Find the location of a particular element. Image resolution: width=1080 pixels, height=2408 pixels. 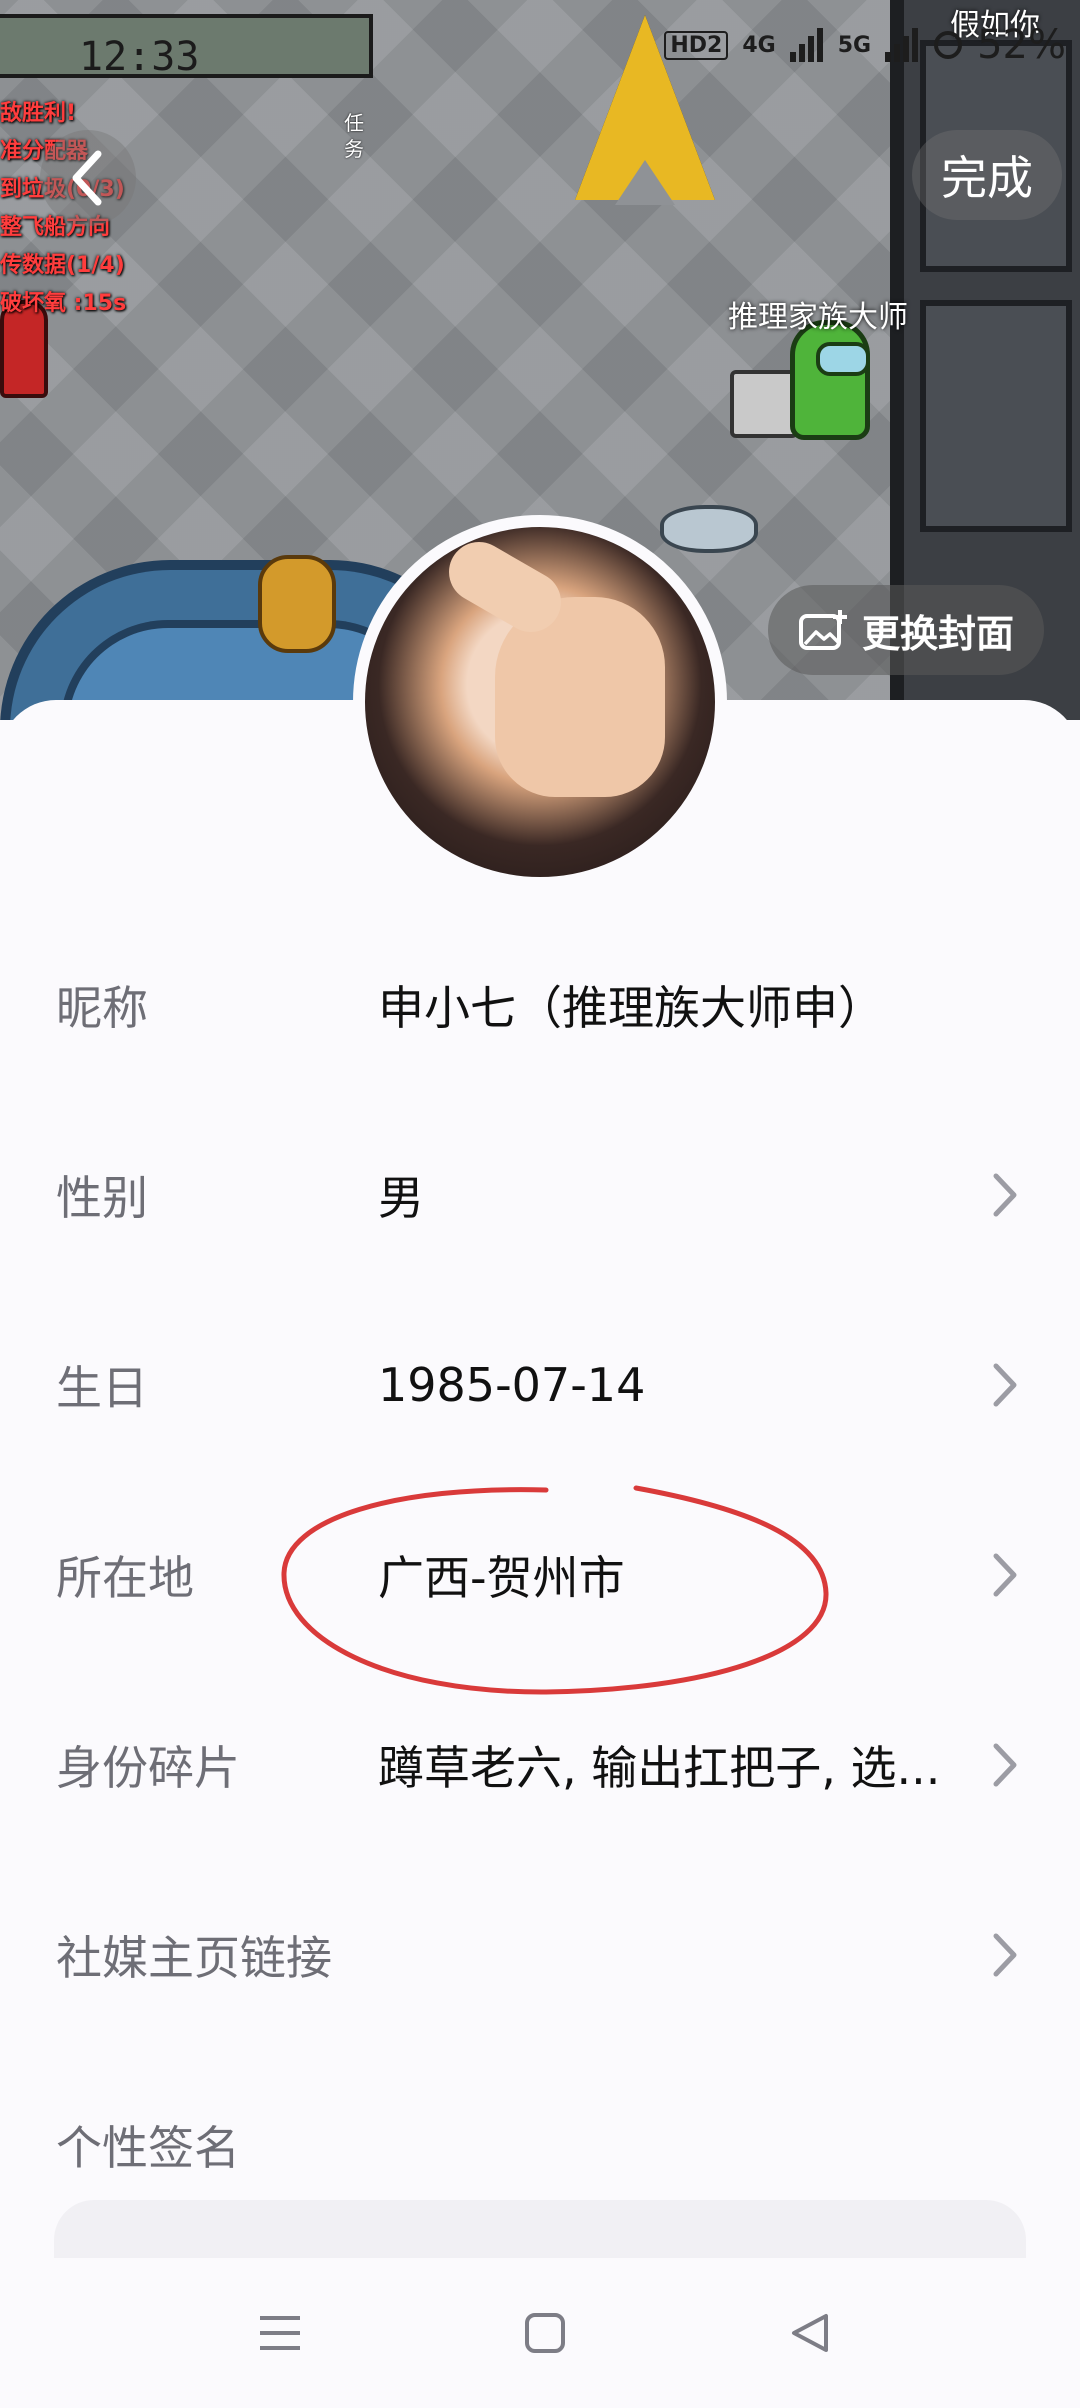

home-button is located at coordinates (545, 2333).